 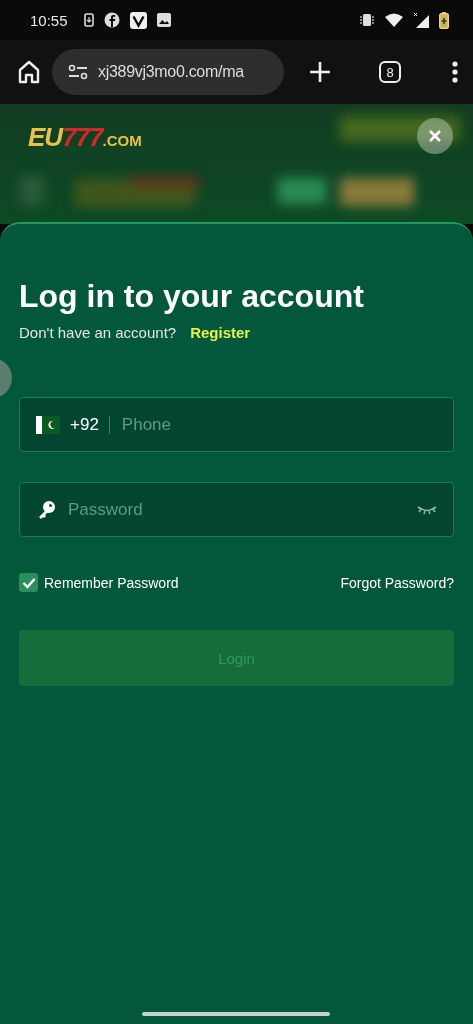 I want to click on f-circle-icon, so click(x=111, y=20).